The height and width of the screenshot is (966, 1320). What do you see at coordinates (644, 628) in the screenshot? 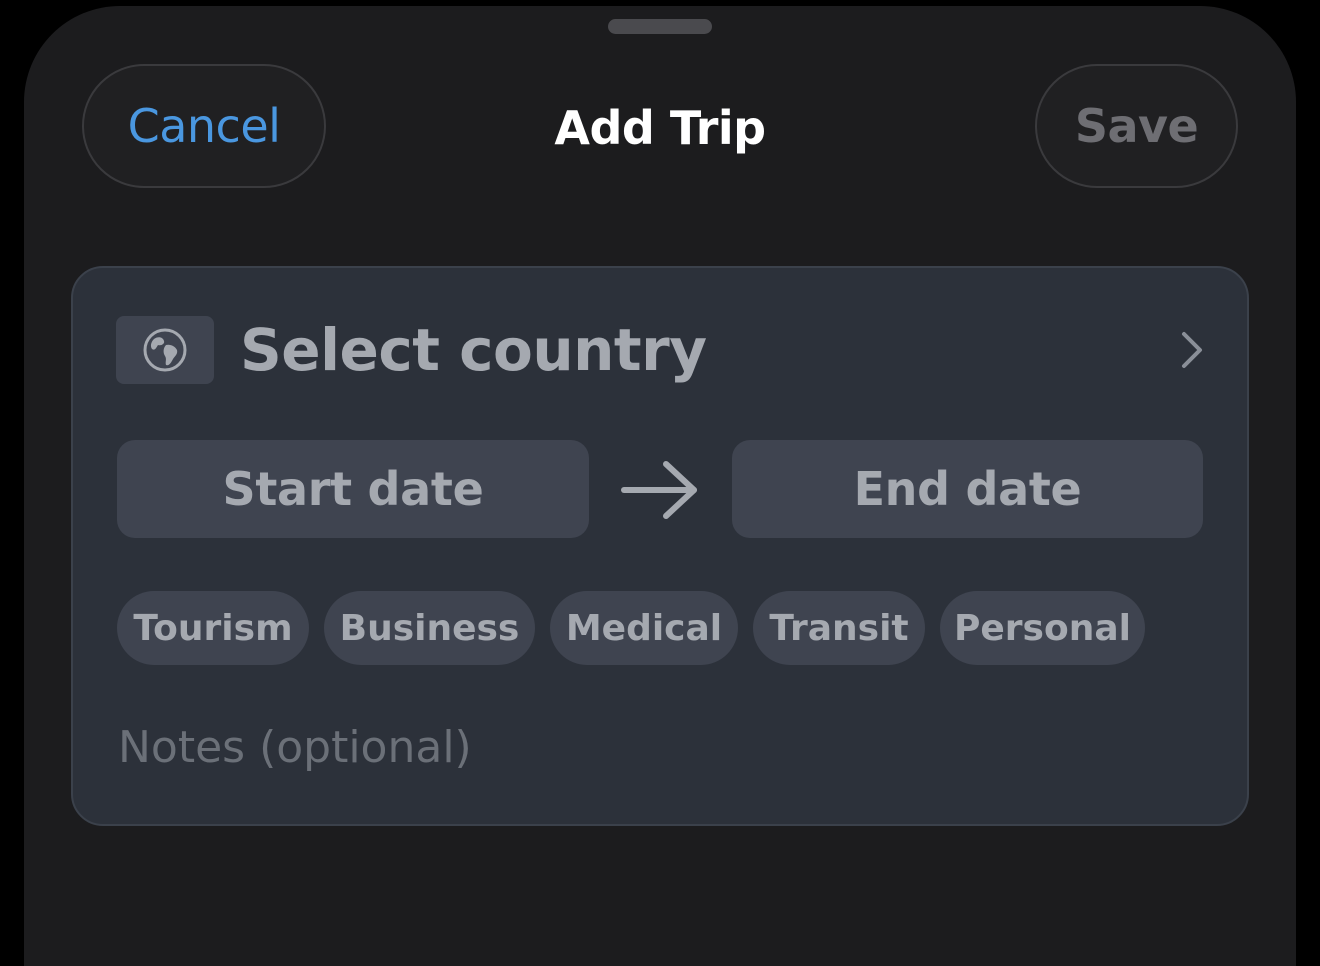
I see `purpose-chip-medical: Medical` at bounding box center [644, 628].